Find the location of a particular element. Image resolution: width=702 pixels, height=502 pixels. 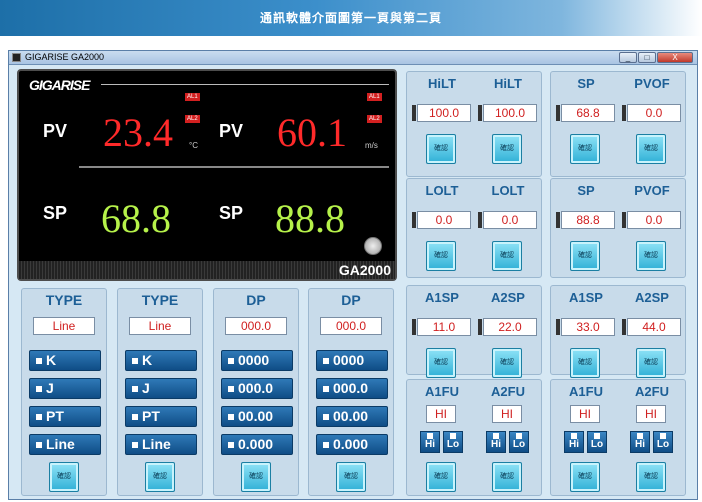

param-label: A1SP is located at coordinates (442, 297).